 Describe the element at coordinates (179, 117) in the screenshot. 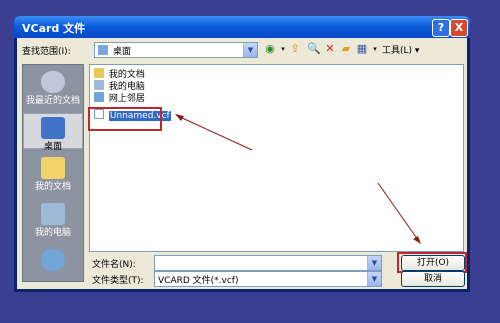

I see `arrowhead-file-icon` at that location.